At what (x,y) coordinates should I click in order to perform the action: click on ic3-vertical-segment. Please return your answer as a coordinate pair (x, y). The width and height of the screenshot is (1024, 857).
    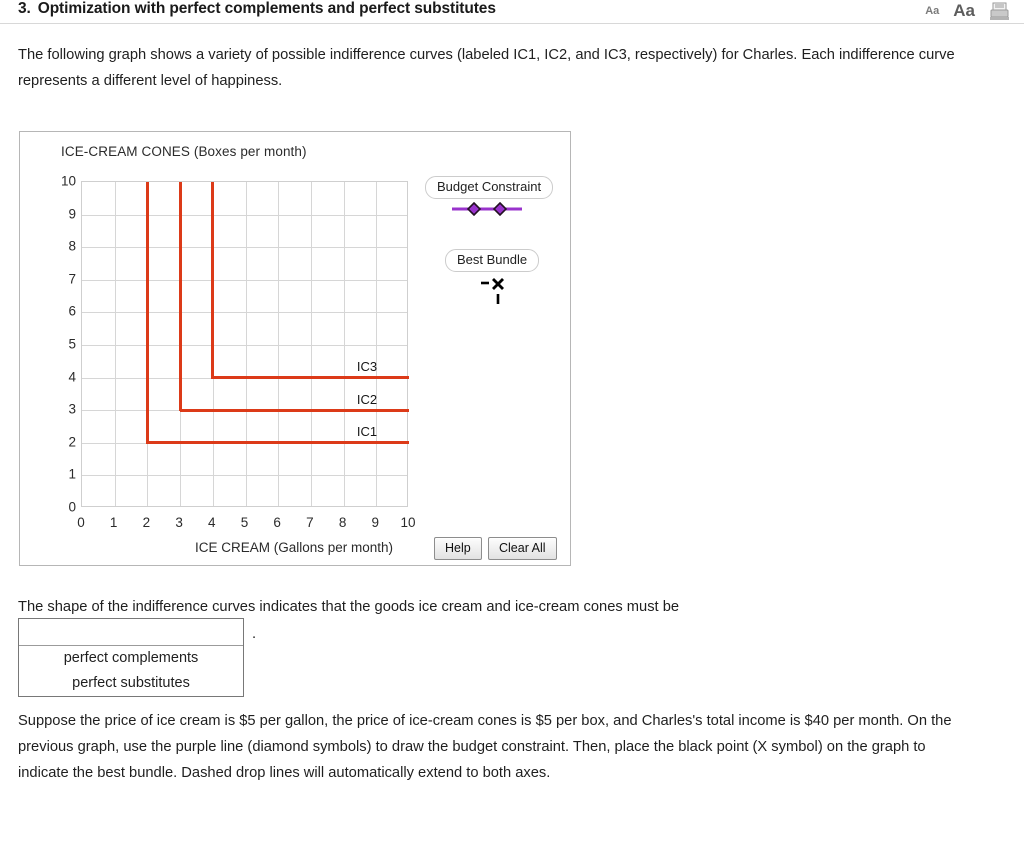
    Looking at the image, I should click on (213, 280).